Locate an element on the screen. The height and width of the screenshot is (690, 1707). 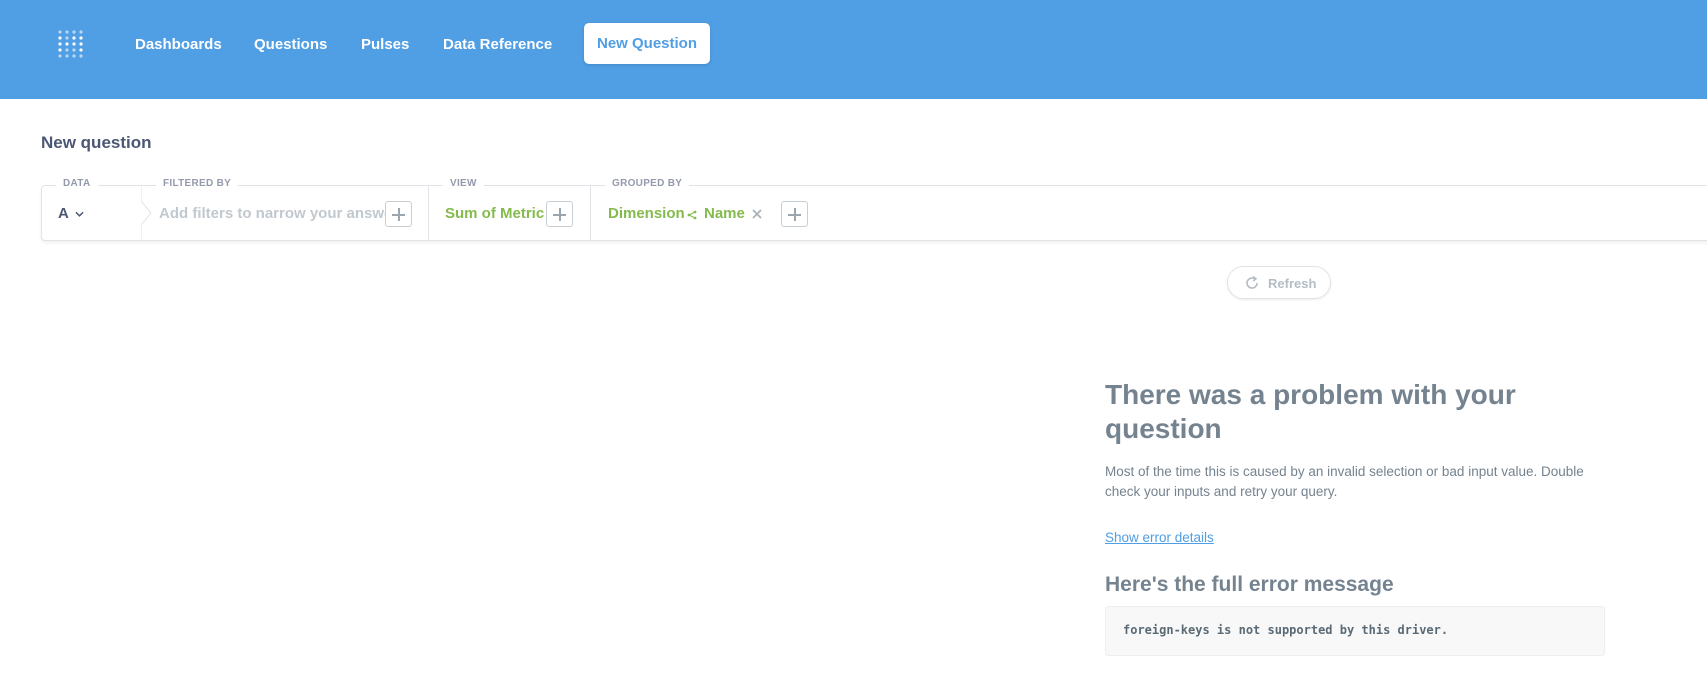
new-question-button: New Question is located at coordinates (647, 43).